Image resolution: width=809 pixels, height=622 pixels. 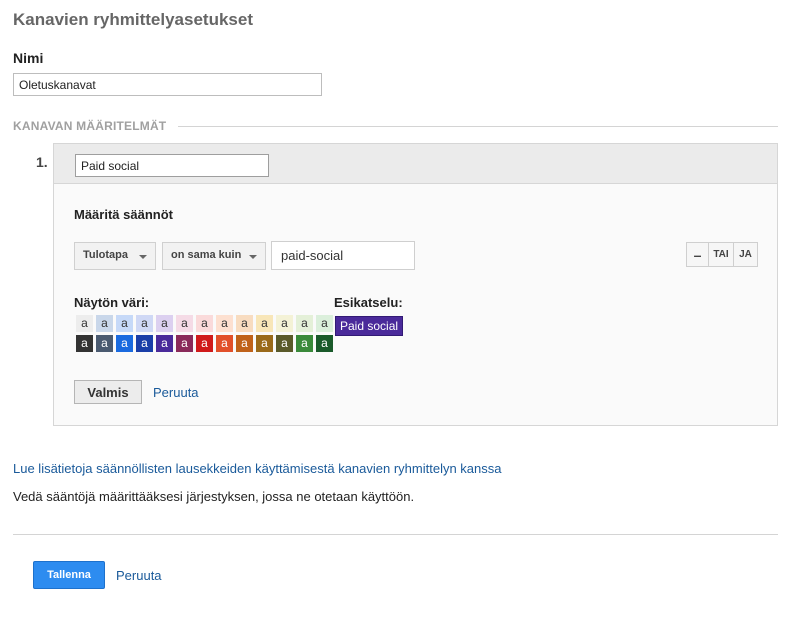 What do you see at coordinates (745, 254) in the screenshot?
I see `and-button: JA` at bounding box center [745, 254].